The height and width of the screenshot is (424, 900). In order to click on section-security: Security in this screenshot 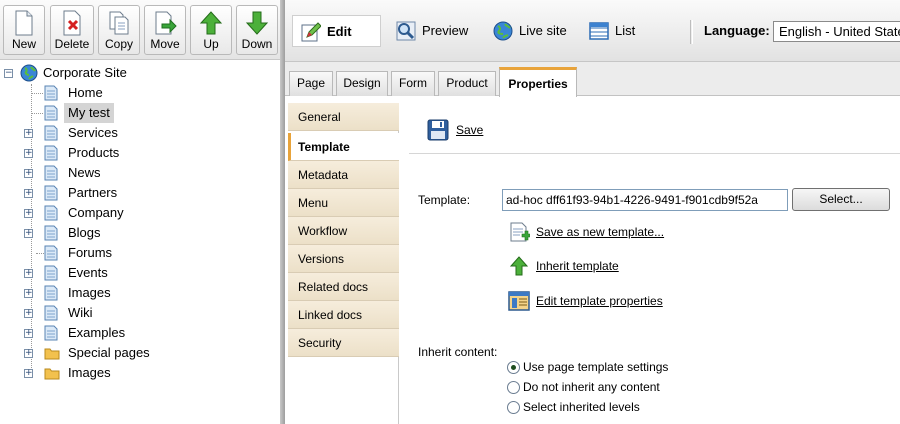, I will do `click(343, 343)`.